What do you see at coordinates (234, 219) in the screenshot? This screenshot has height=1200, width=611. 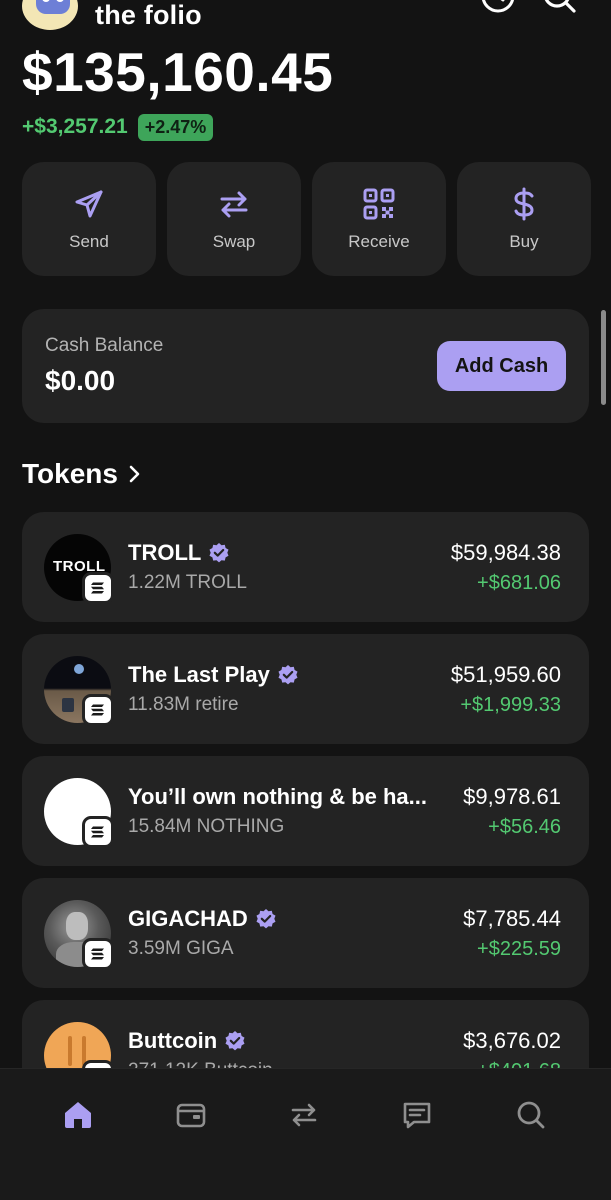 I see `swap-button: Swap` at bounding box center [234, 219].